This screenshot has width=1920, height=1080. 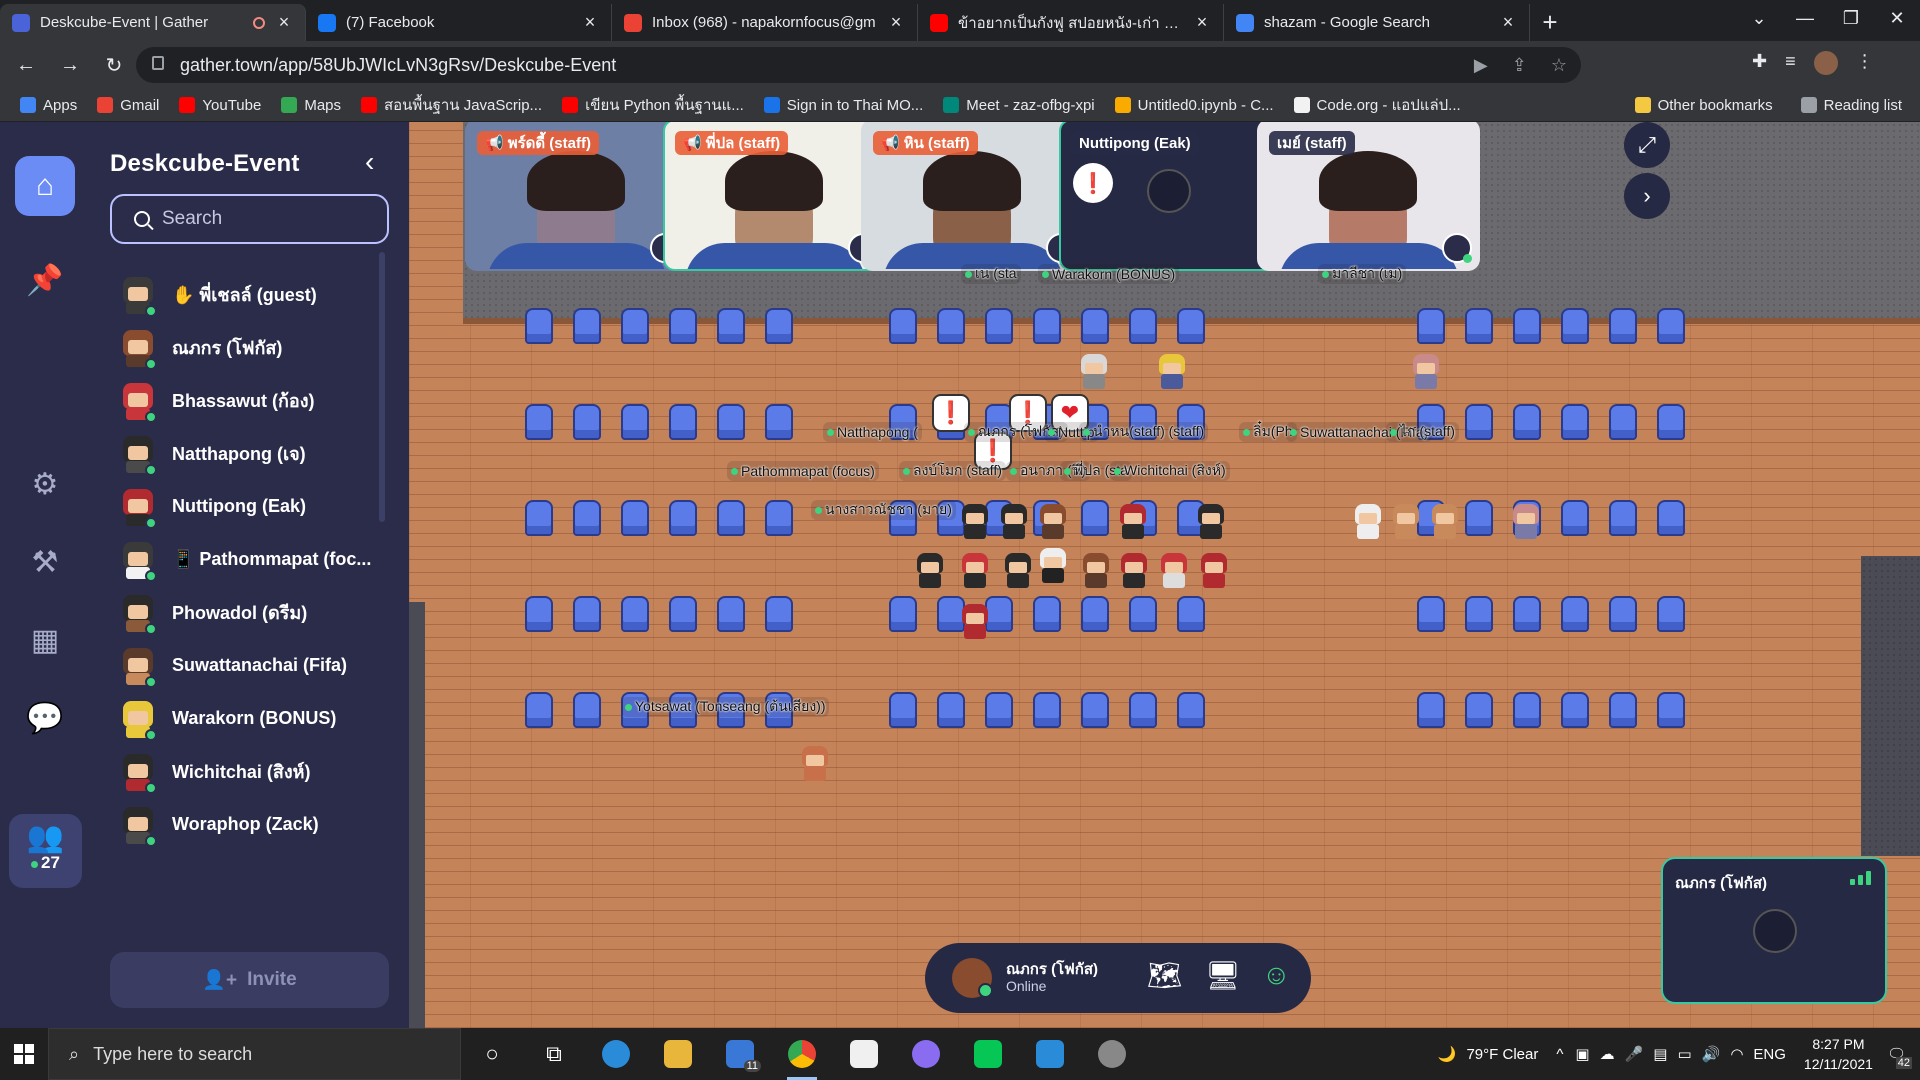 I want to click on app-icon, so click(x=1112, y=1054).